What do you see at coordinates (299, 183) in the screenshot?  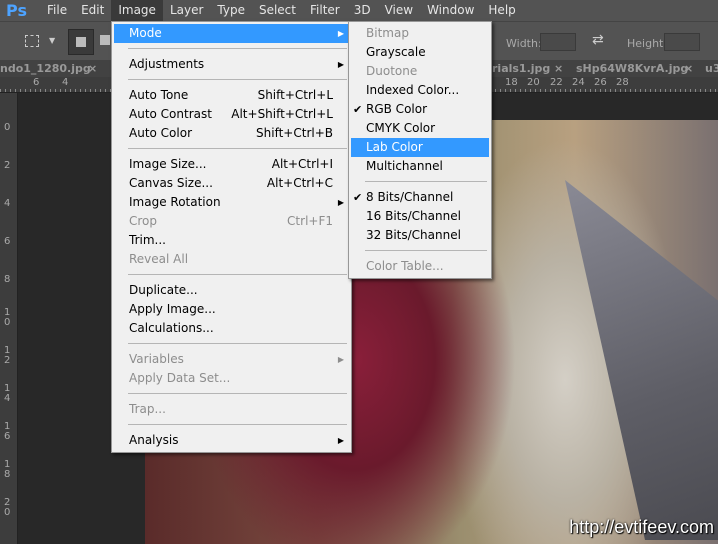 I see `menu-item-shortcut: Alt+Ctrl+C` at bounding box center [299, 183].